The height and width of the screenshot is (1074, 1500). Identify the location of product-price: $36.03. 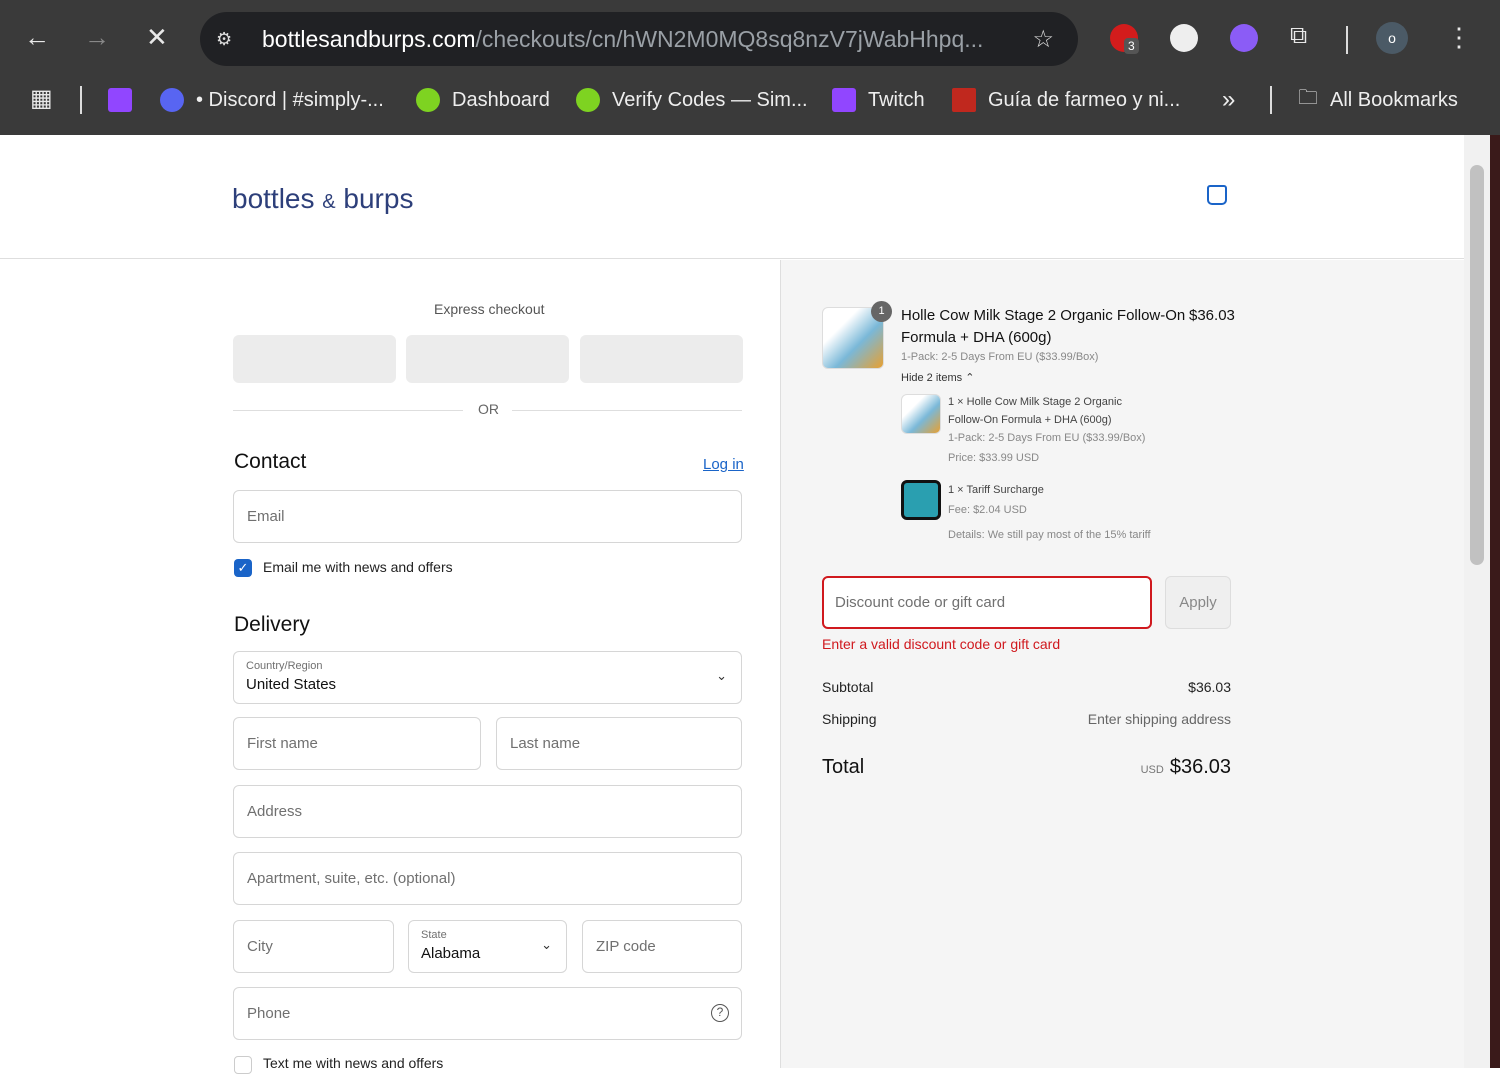
(1212, 315).